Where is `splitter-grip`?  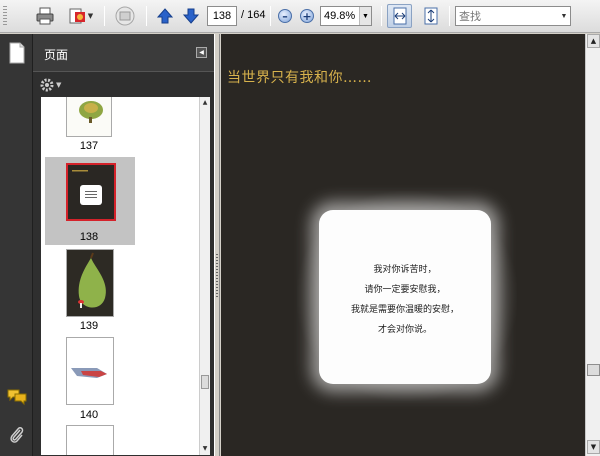
splitter-grip is located at coordinates (217, 276).